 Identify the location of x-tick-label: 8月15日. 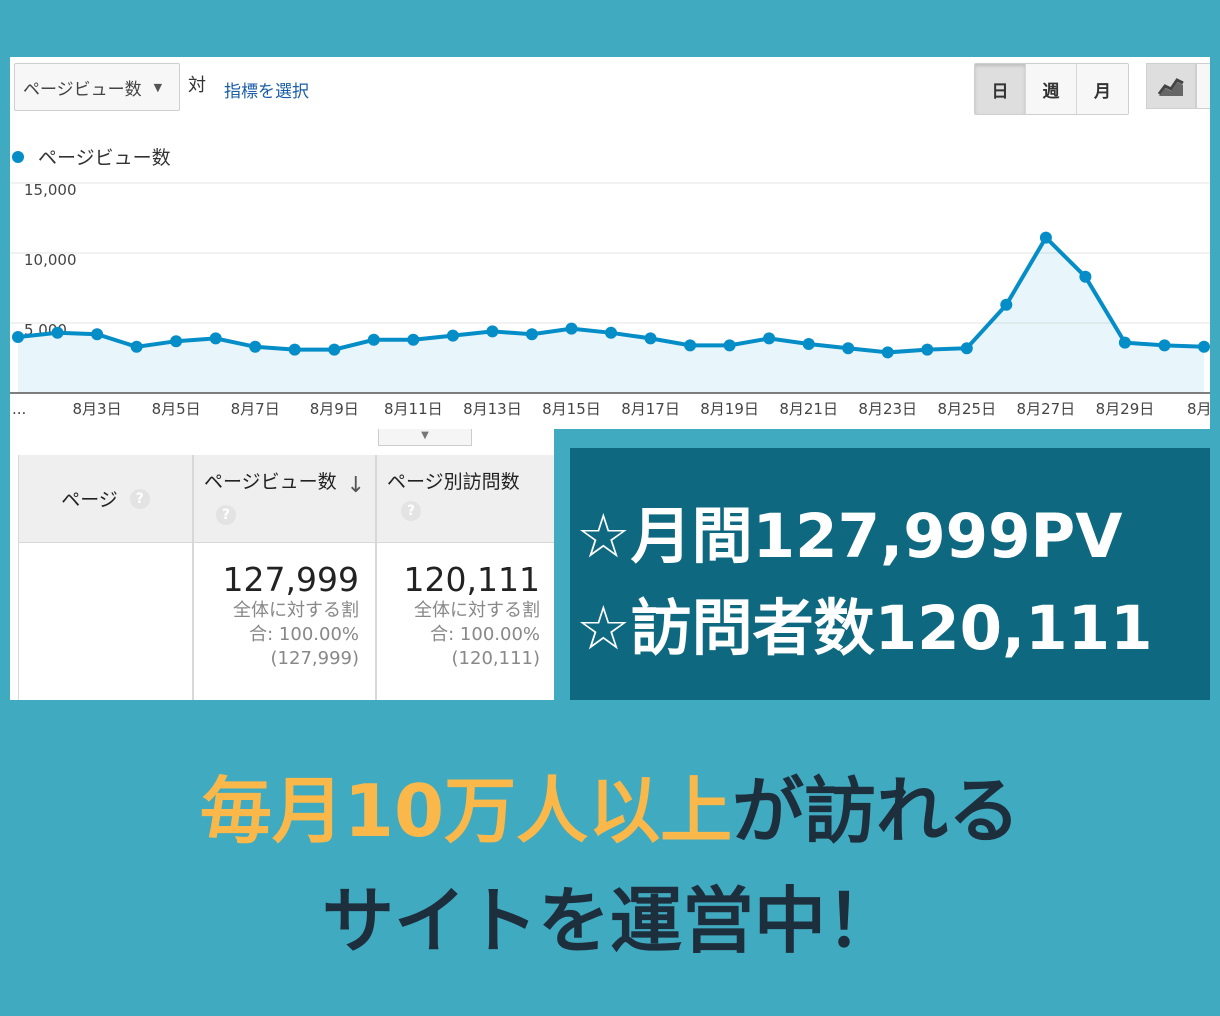
(571, 409).